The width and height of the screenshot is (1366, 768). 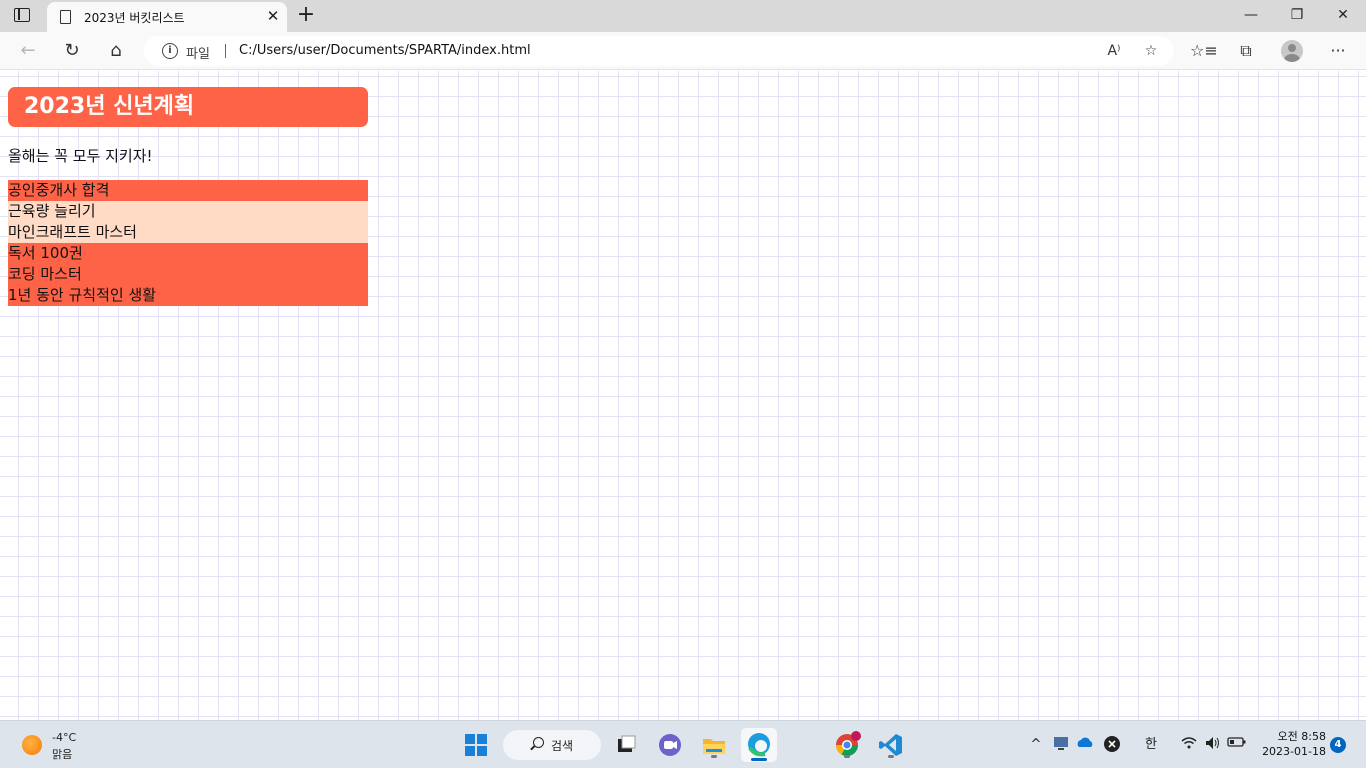 What do you see at coordinates (1036, 745) in the screenshot?
I see `chevron-up-icon: ^` at bounding box center [1036, 745].